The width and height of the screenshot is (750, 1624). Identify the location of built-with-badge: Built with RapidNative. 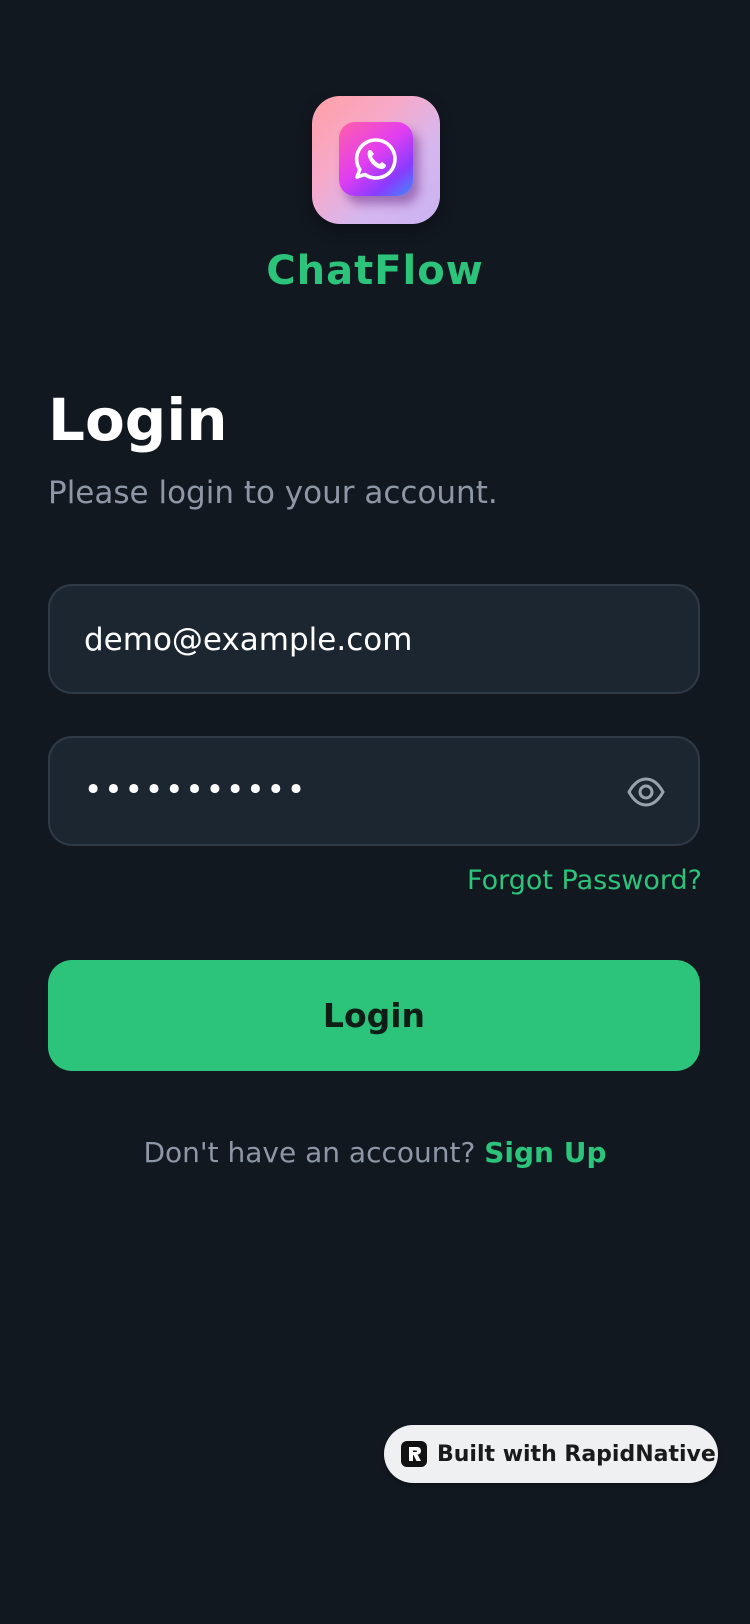
(551, 1454).